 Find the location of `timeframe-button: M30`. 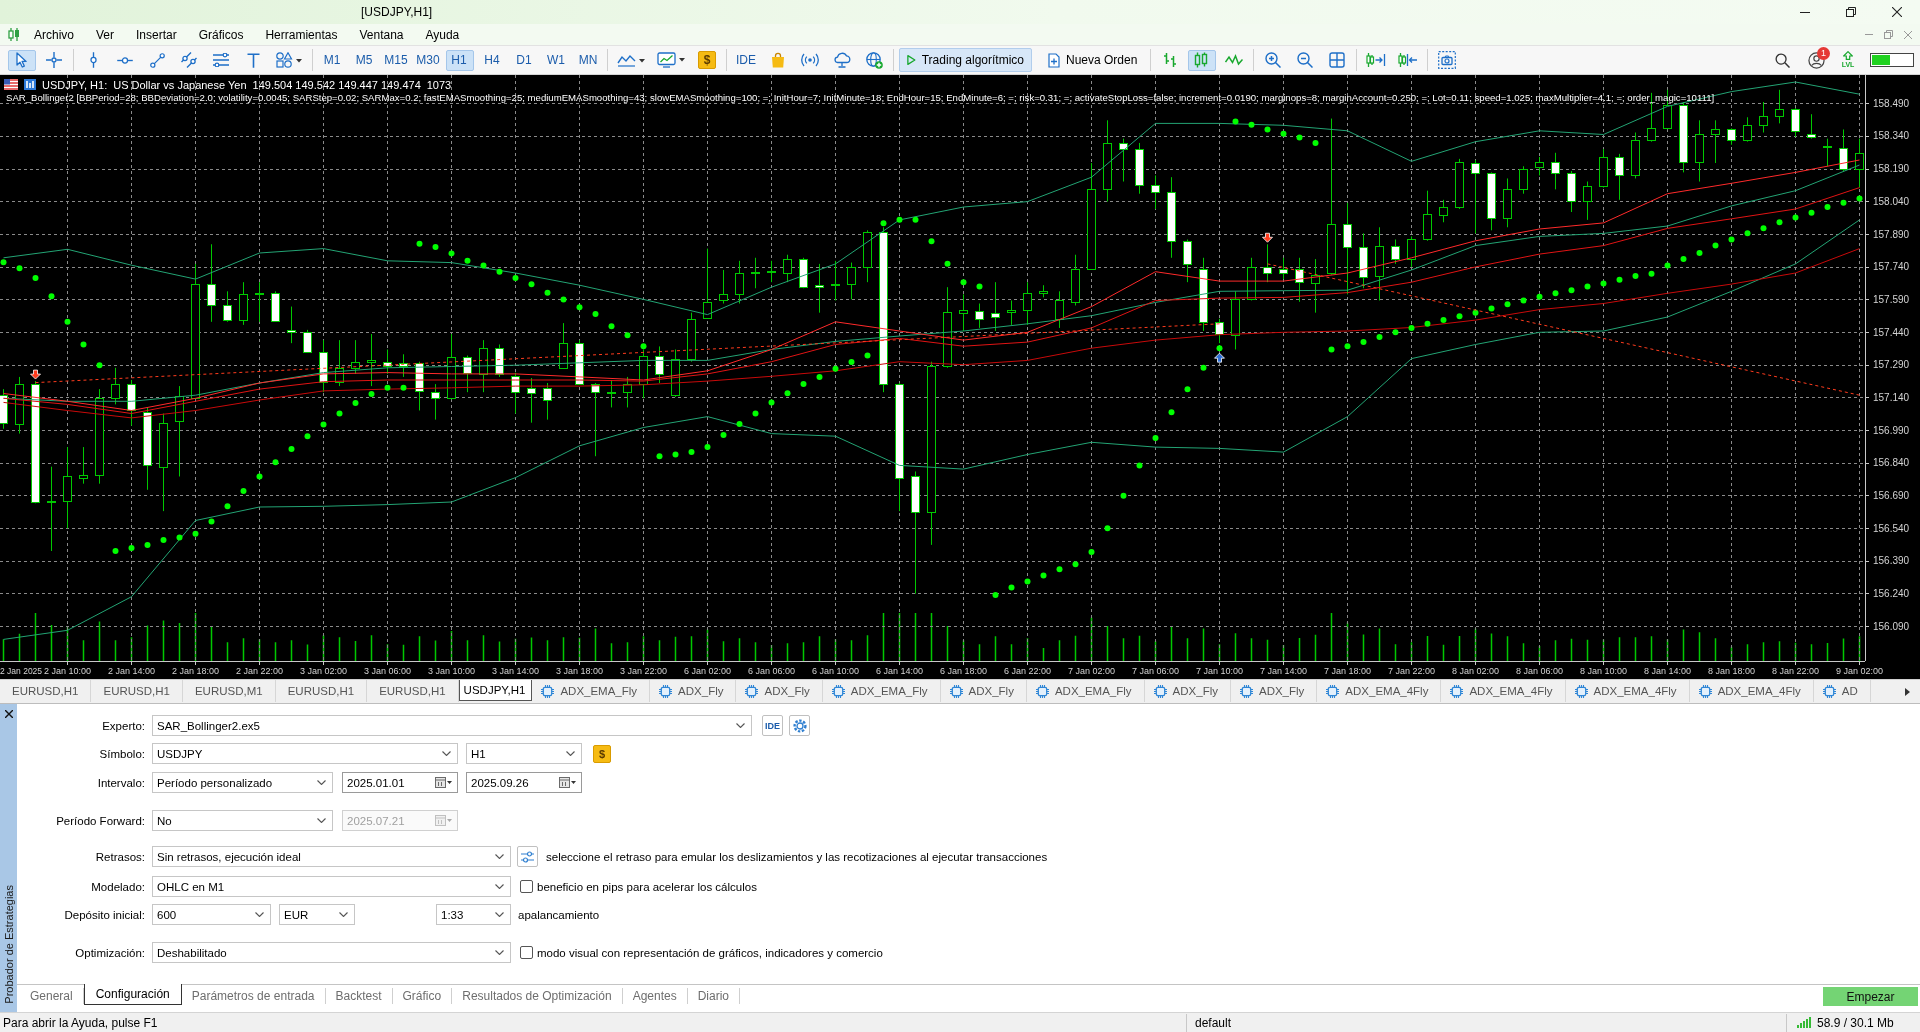

timeframe-button: M30 is located at coordinates (428, 60).